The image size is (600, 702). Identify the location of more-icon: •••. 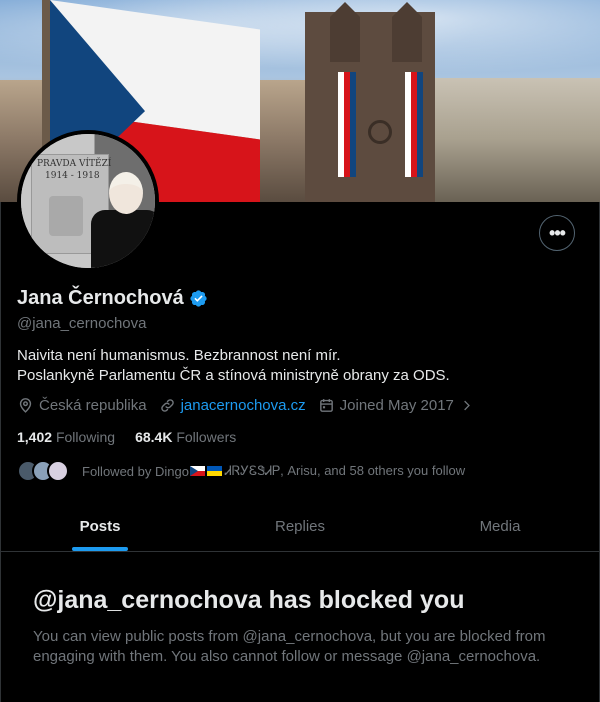
(557, 232).